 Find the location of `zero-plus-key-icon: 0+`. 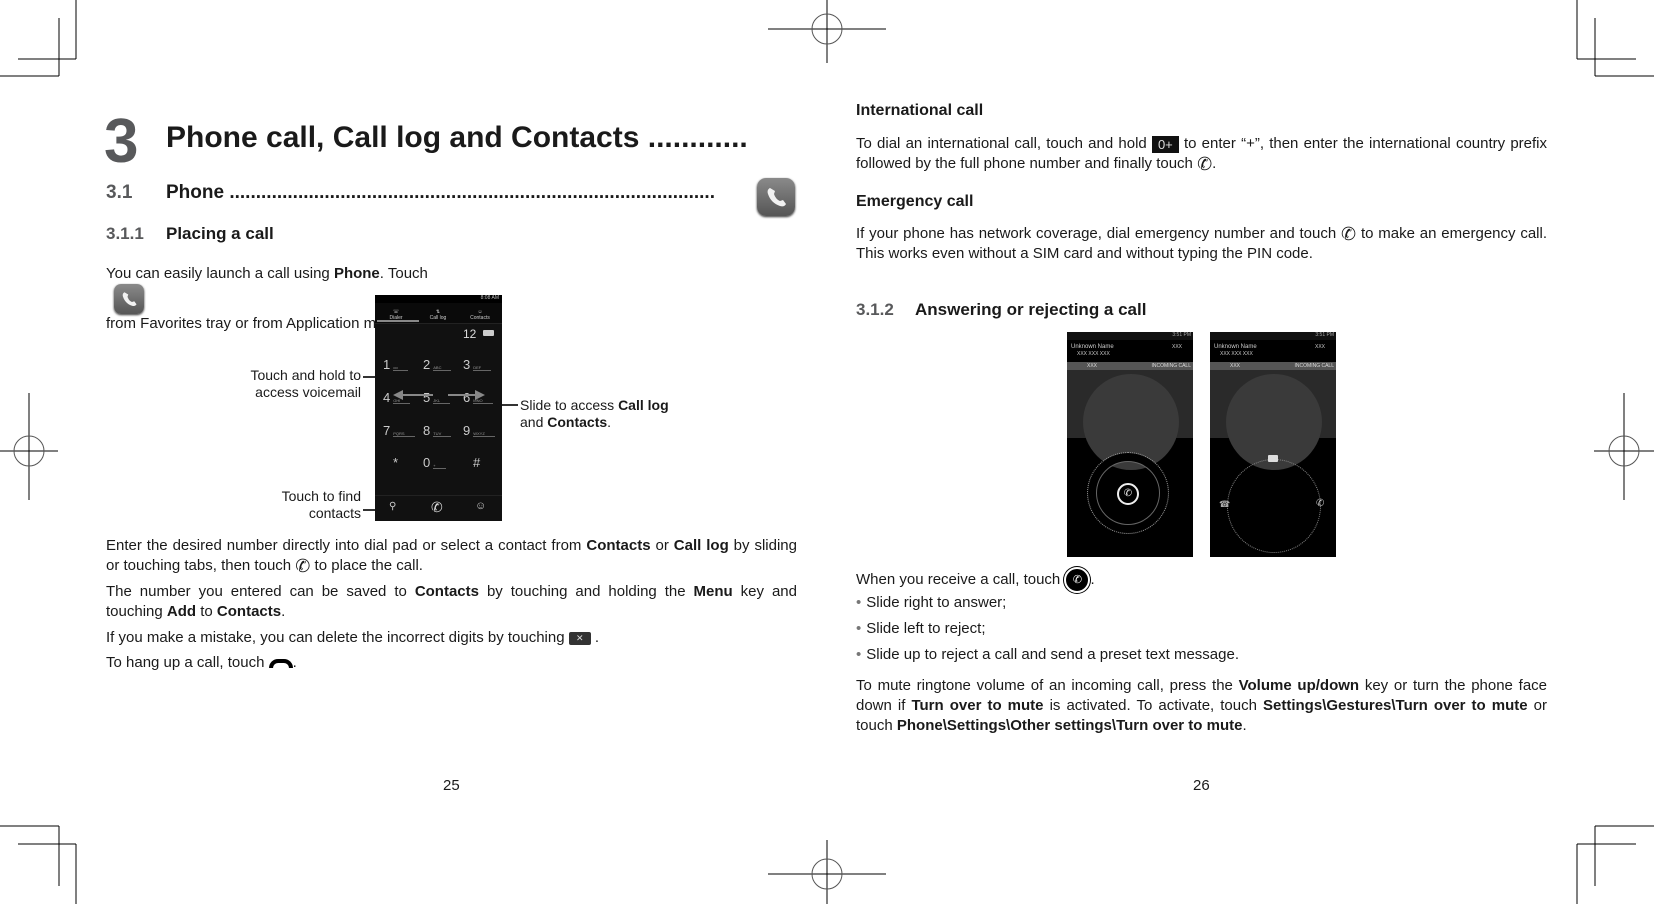

zero-plus-key-icon: 0+ is located at coordinates (1165, 144).